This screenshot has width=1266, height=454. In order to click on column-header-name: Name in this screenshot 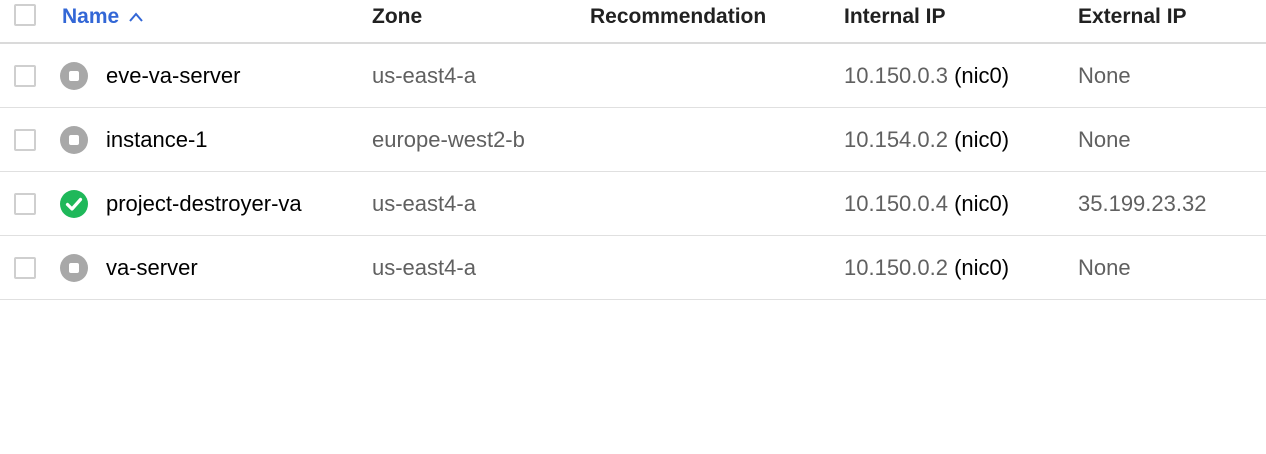, I will do `click(102, 21)`.